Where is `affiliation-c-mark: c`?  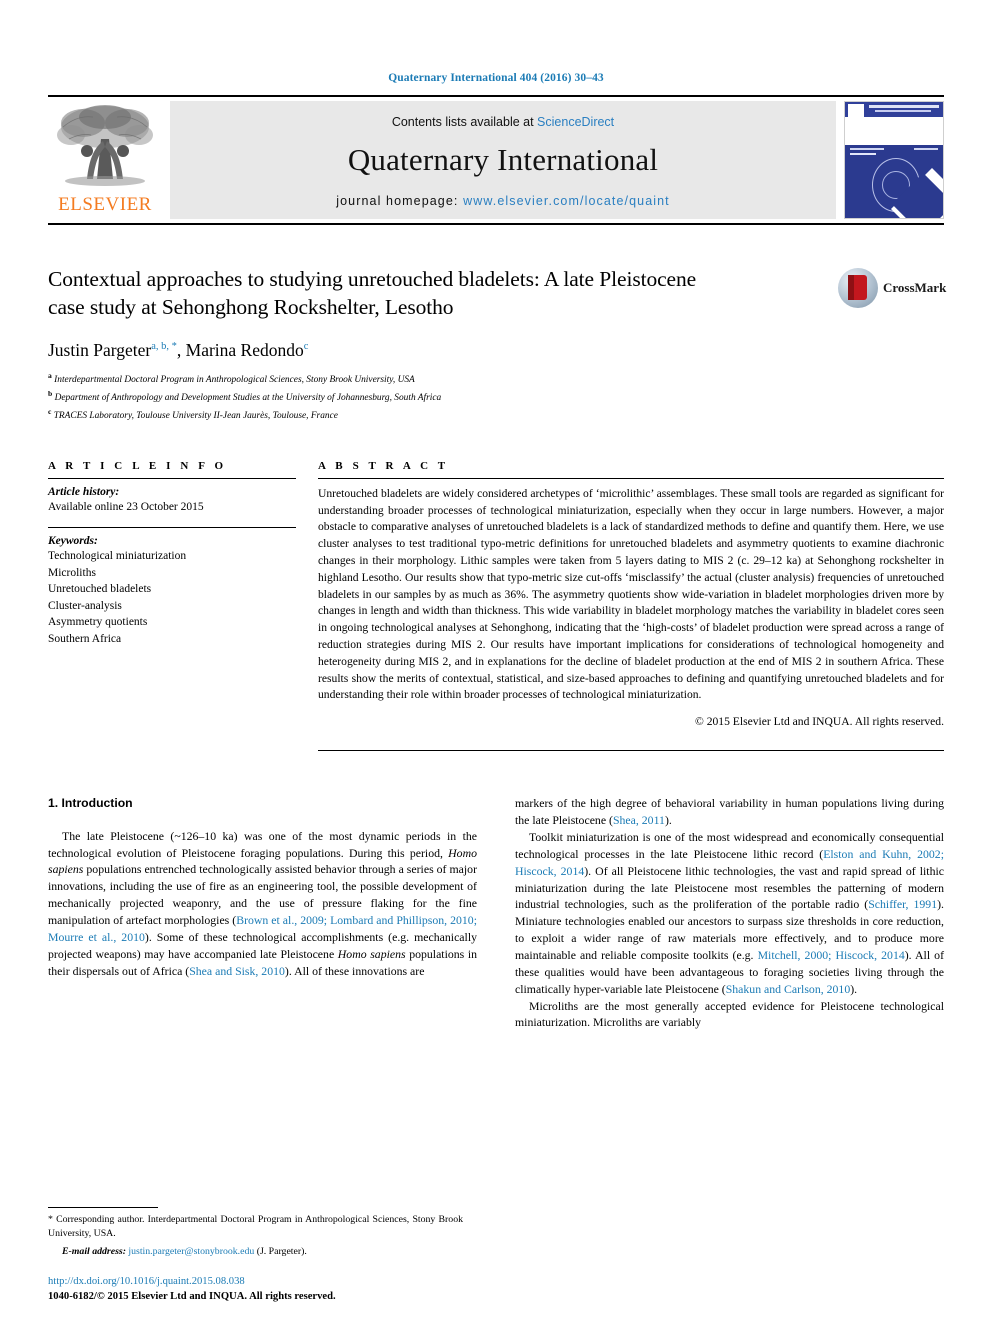
affiliation-c-mark: c is located at coordinates (50, 411).